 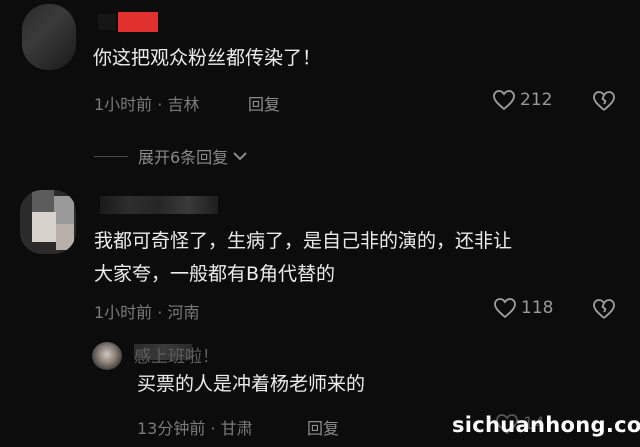 I want to click on reply-meta: 13分钟前 · 甘肃, so click(x=195, y=428).